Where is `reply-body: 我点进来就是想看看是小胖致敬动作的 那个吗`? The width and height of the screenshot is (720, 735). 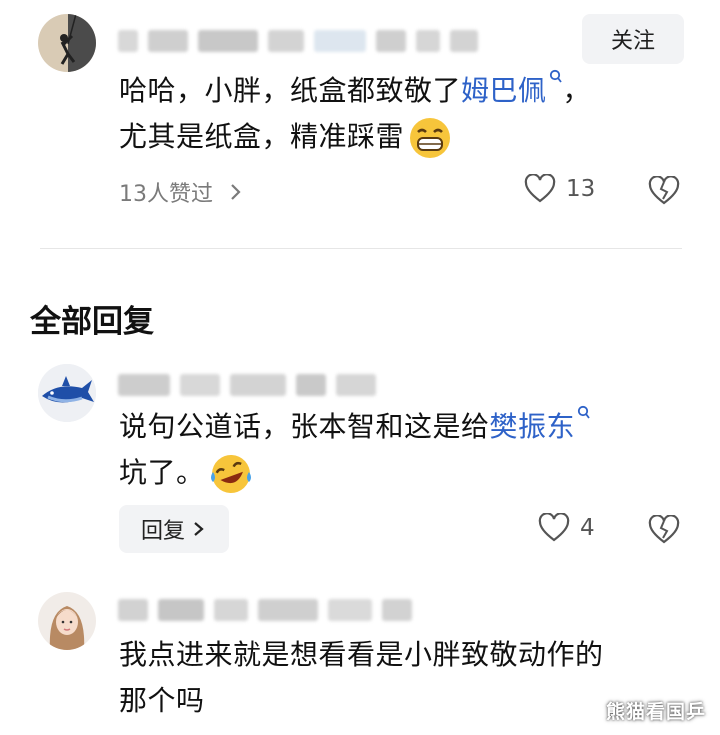
reply-body: 我点进来就是想看看是小胖致敬动作的 那个吗 is located at coordinates (361, 678).